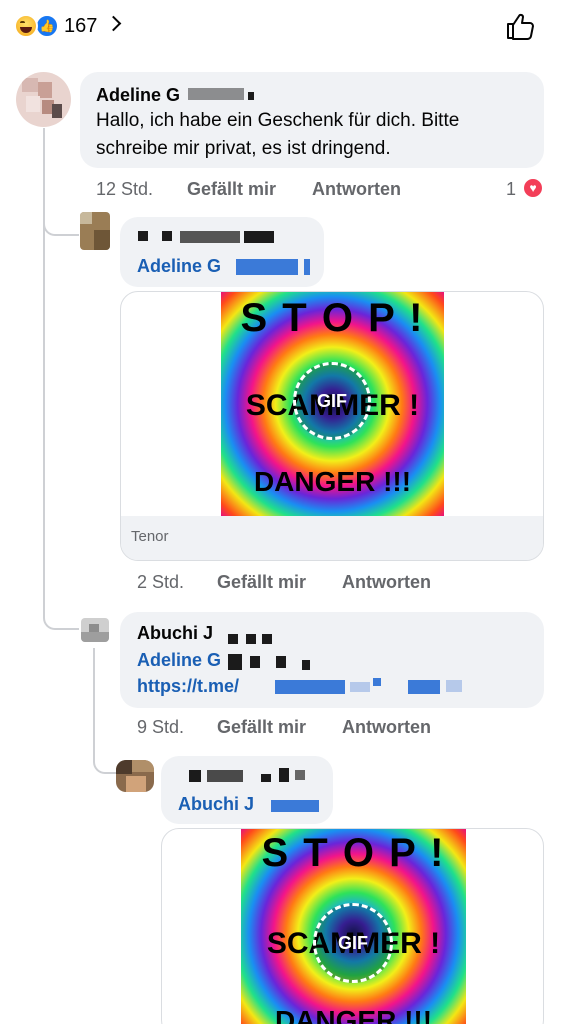 The width and height of the screenshot is (561, 1024). What do you see at coordinates (138, 95) in the screenshot?
I see `comment-author: Adeline G` at bounding box center [138, 95].